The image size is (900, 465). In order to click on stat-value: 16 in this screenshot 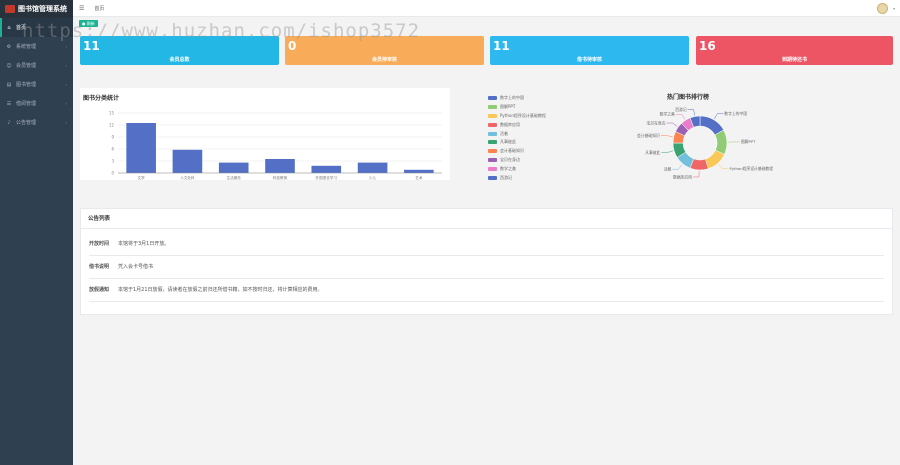, I will do `click(707, 46)`.